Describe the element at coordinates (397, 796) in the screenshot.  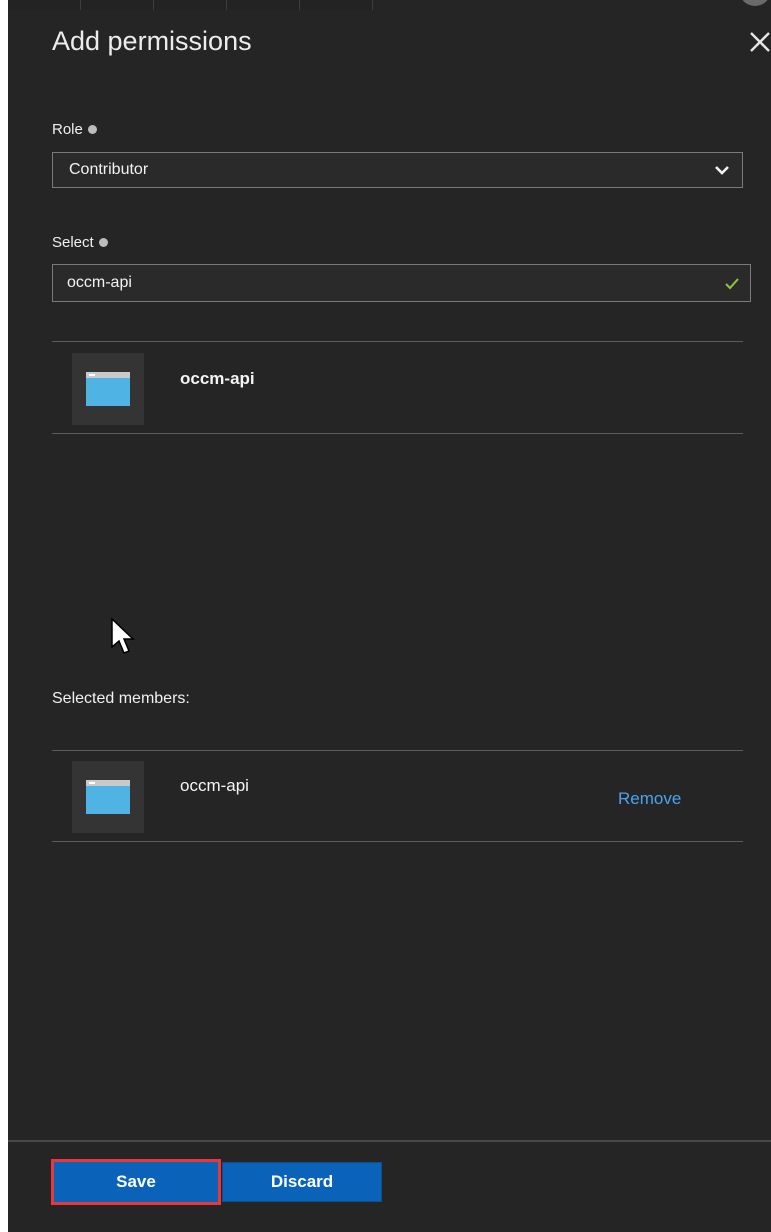
I see `selected-member-item: occm-api Remove` at that location.